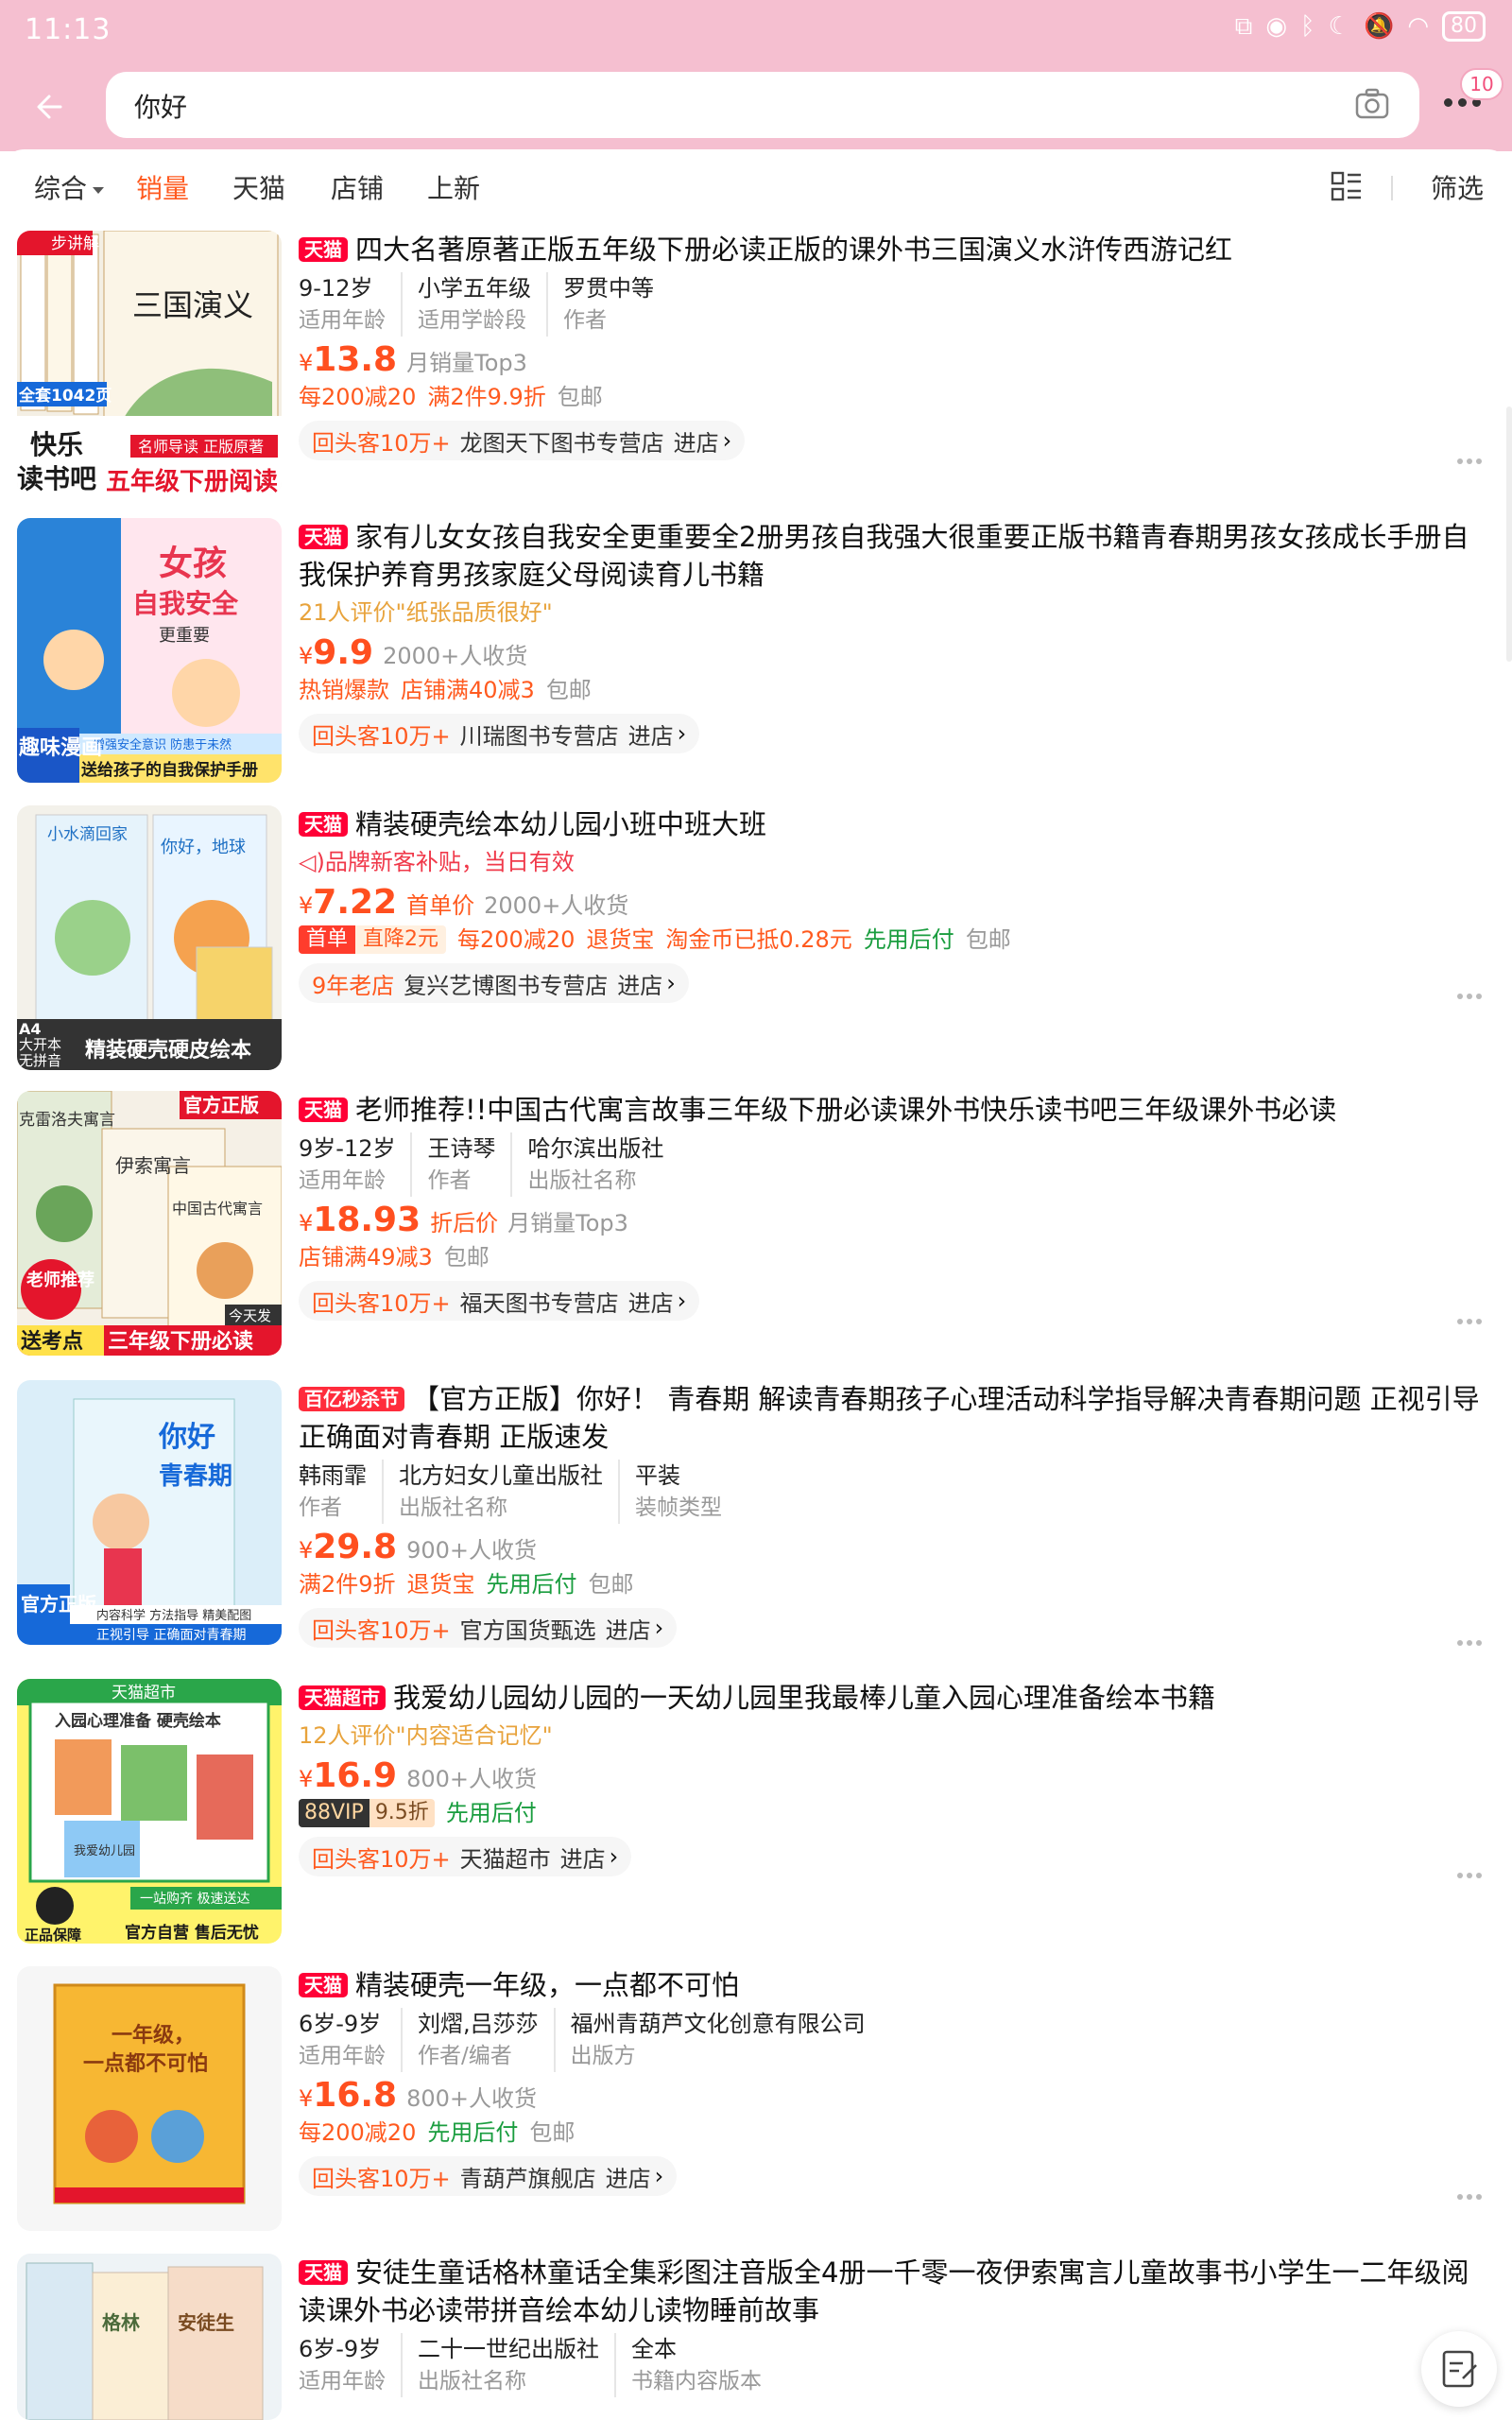 This screenshot has height=2420, width=1512. Describe the element at coordinates (1372, 104) in the screenshot. I see `camera-icon` at that location.